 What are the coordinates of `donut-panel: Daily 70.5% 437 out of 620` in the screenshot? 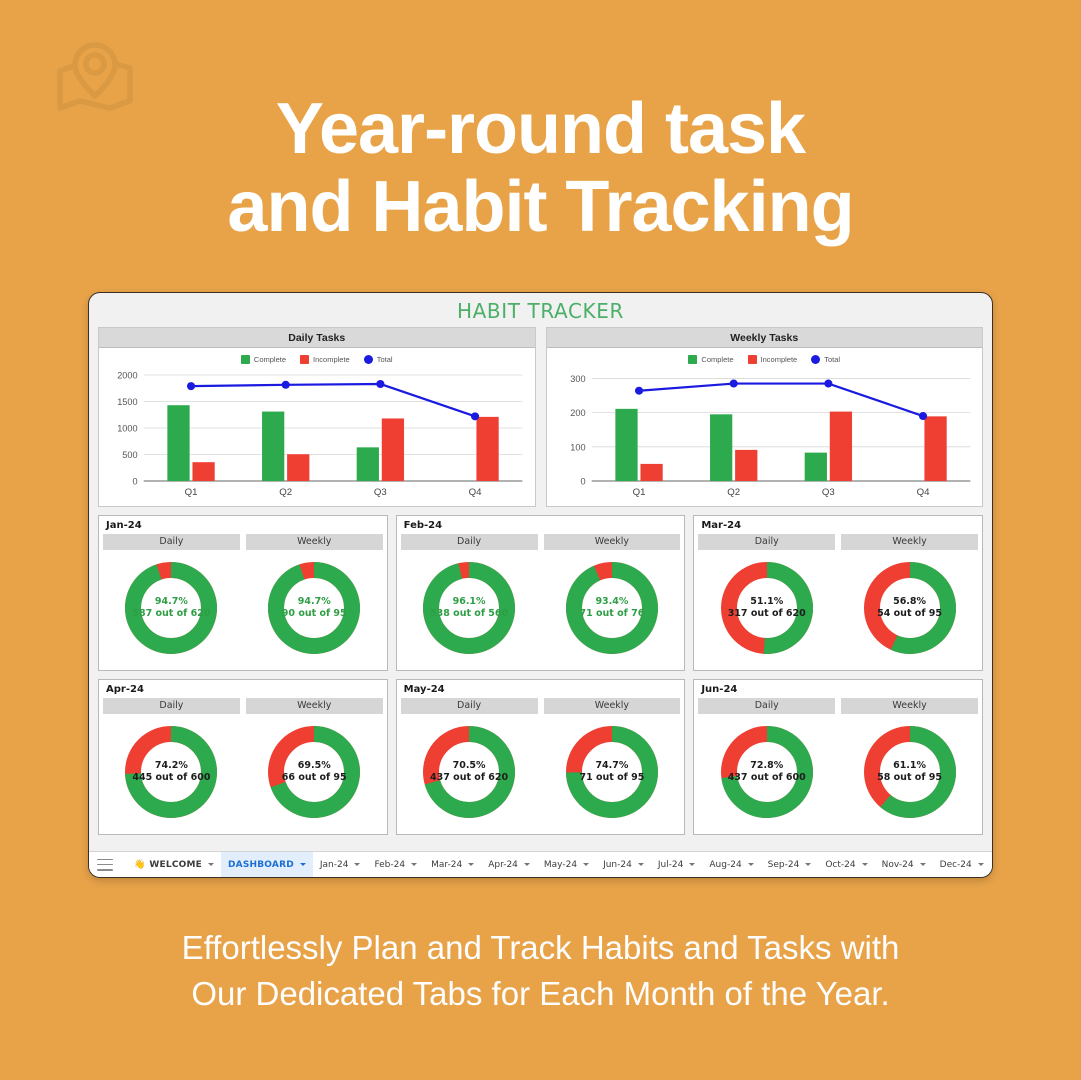 It's located at (469, 764).